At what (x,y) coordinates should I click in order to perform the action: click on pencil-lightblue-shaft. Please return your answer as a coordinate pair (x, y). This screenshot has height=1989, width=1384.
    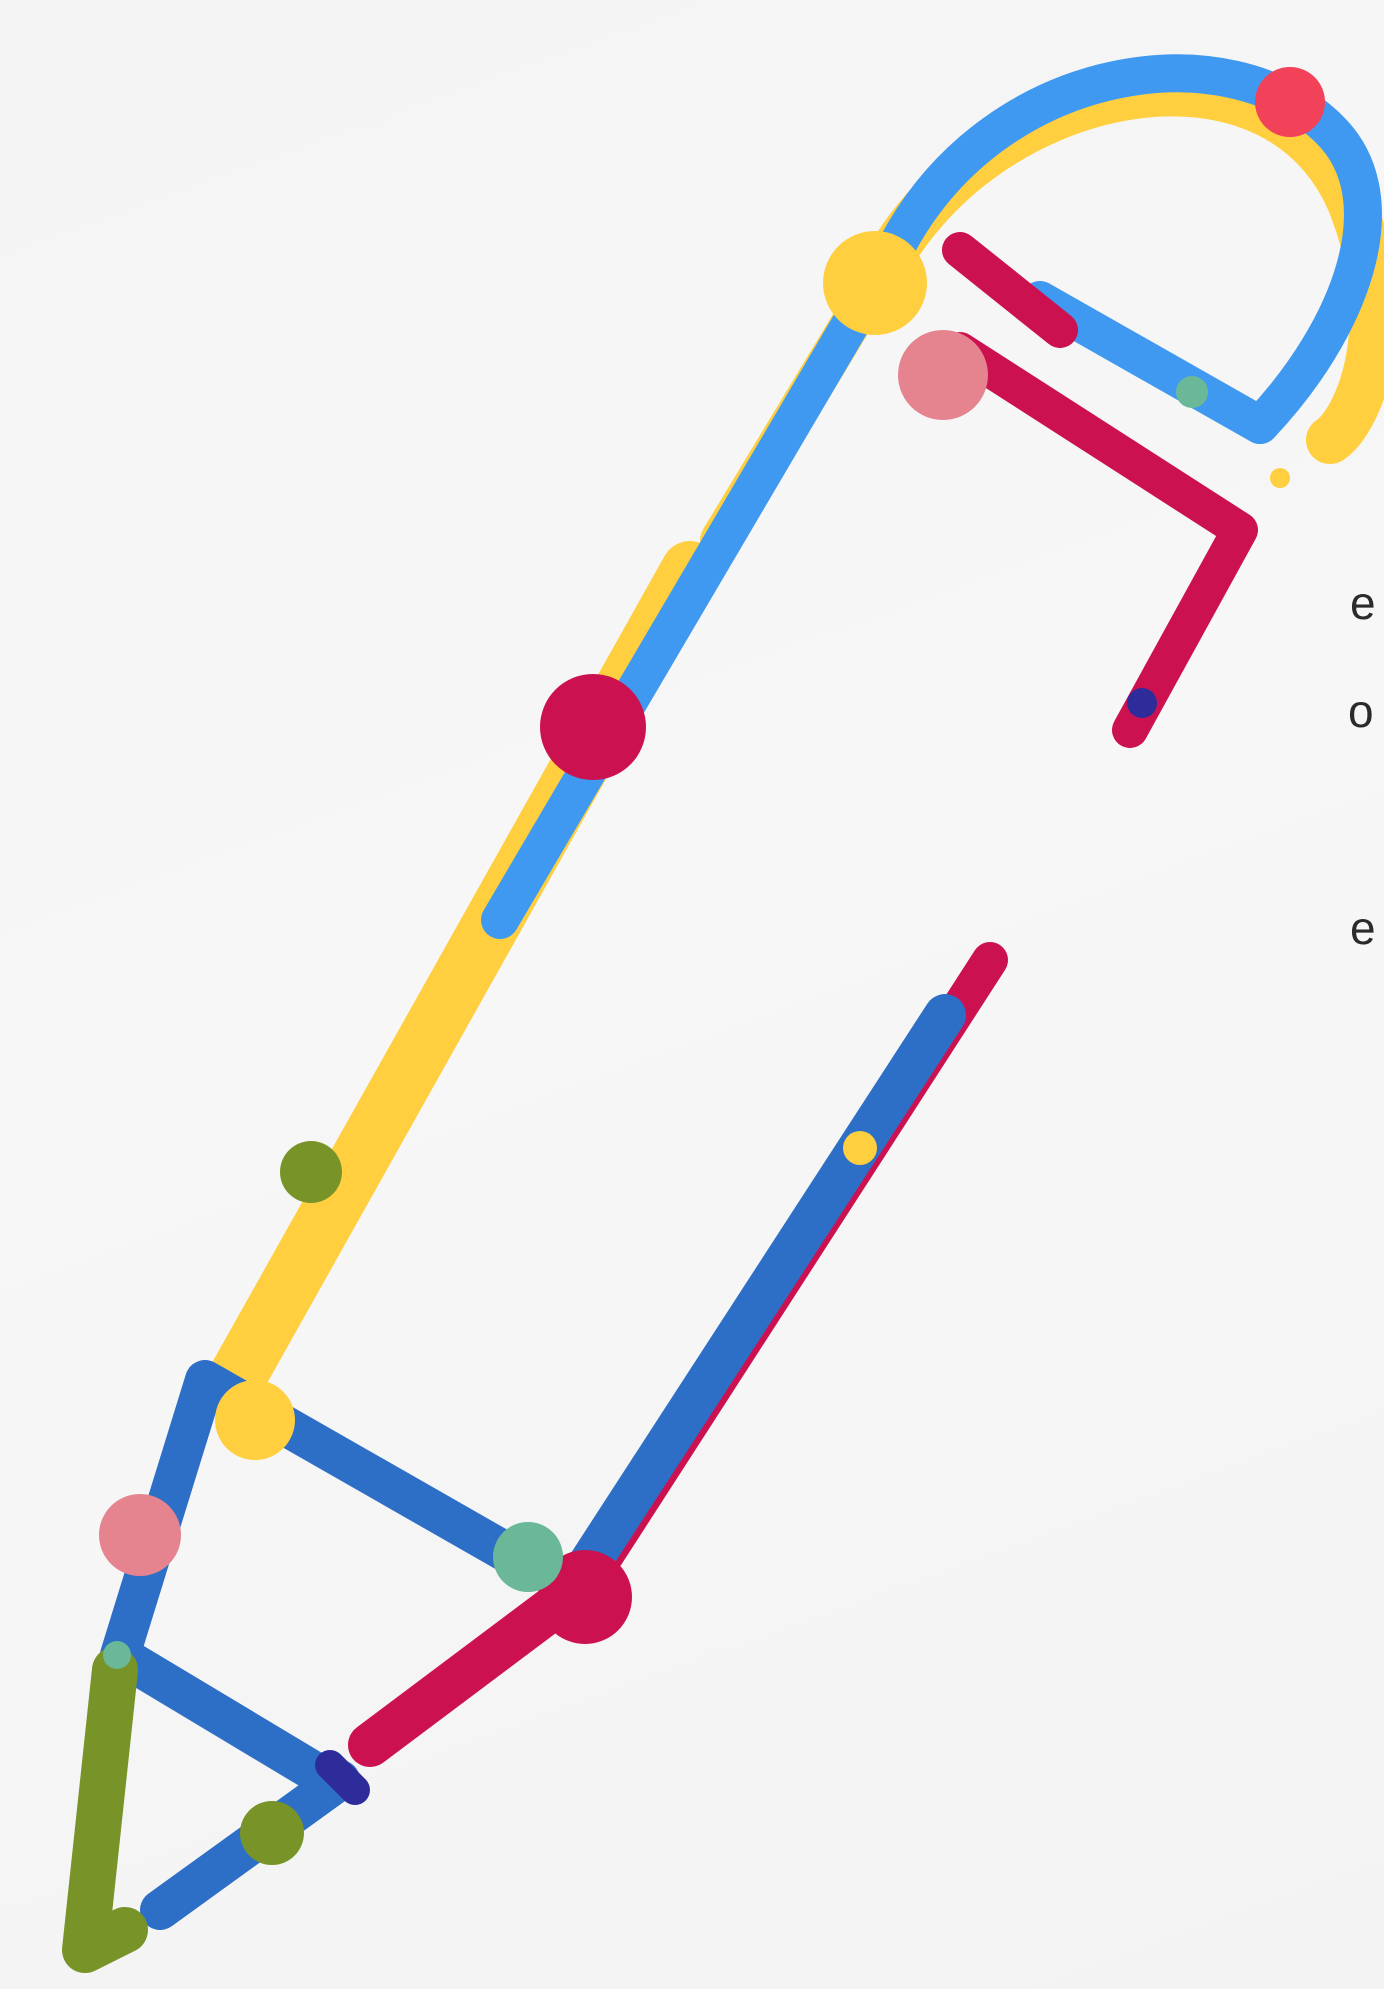
    Looking at the image, I should click on (700, 580).